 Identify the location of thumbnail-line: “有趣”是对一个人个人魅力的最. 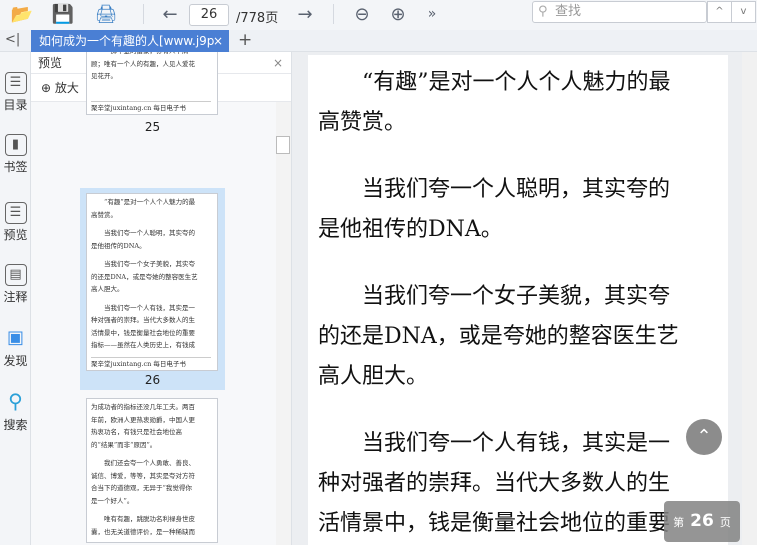
(150, 202).